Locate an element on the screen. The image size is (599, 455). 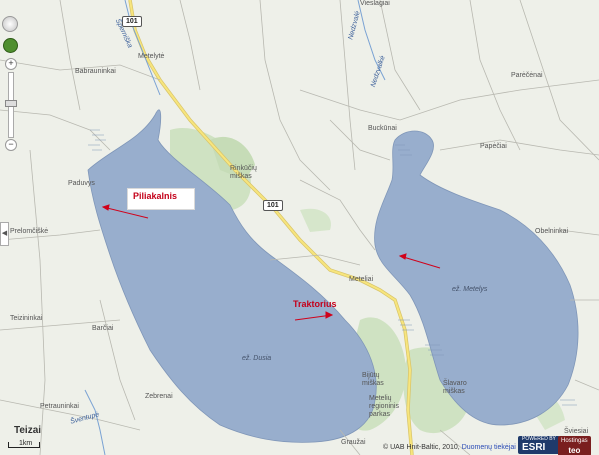
hosting-name: teo is located at coordinates (574, 450).